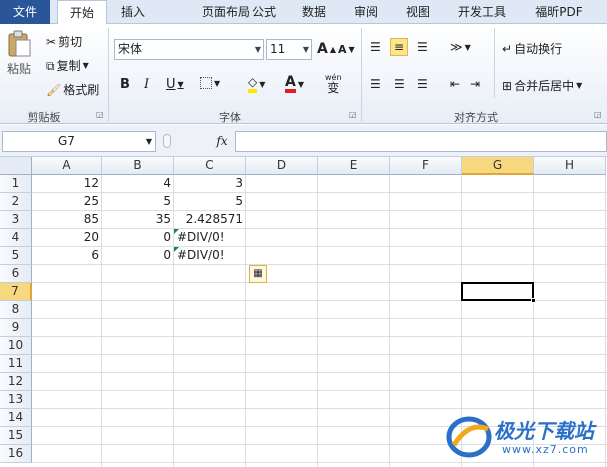 The width and height of the screenshot is (607, 467). I want to click on row-header-8: 8, so click(16, 310).